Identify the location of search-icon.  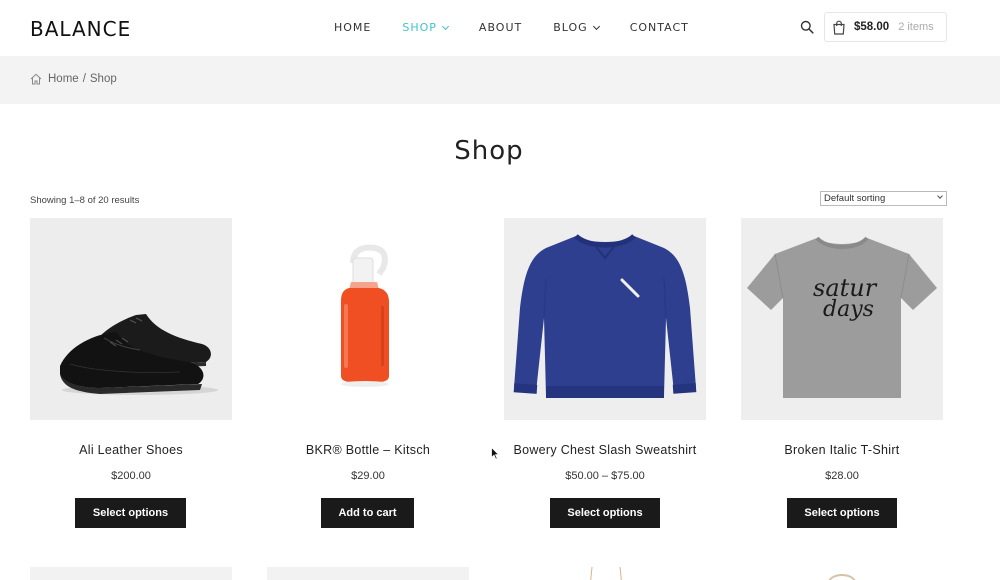
(807, 27).